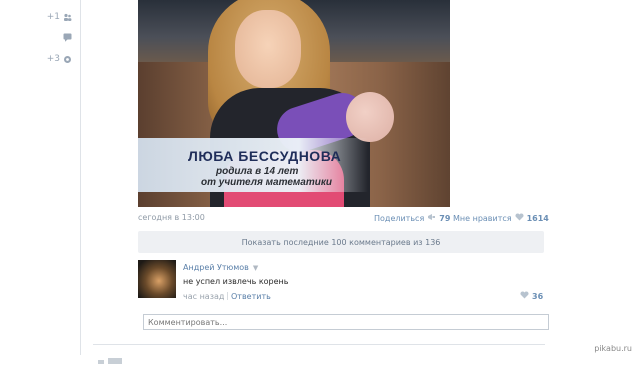 This screenshot has width=640, height=368. I want to click on people-icon, so click(67, 17).